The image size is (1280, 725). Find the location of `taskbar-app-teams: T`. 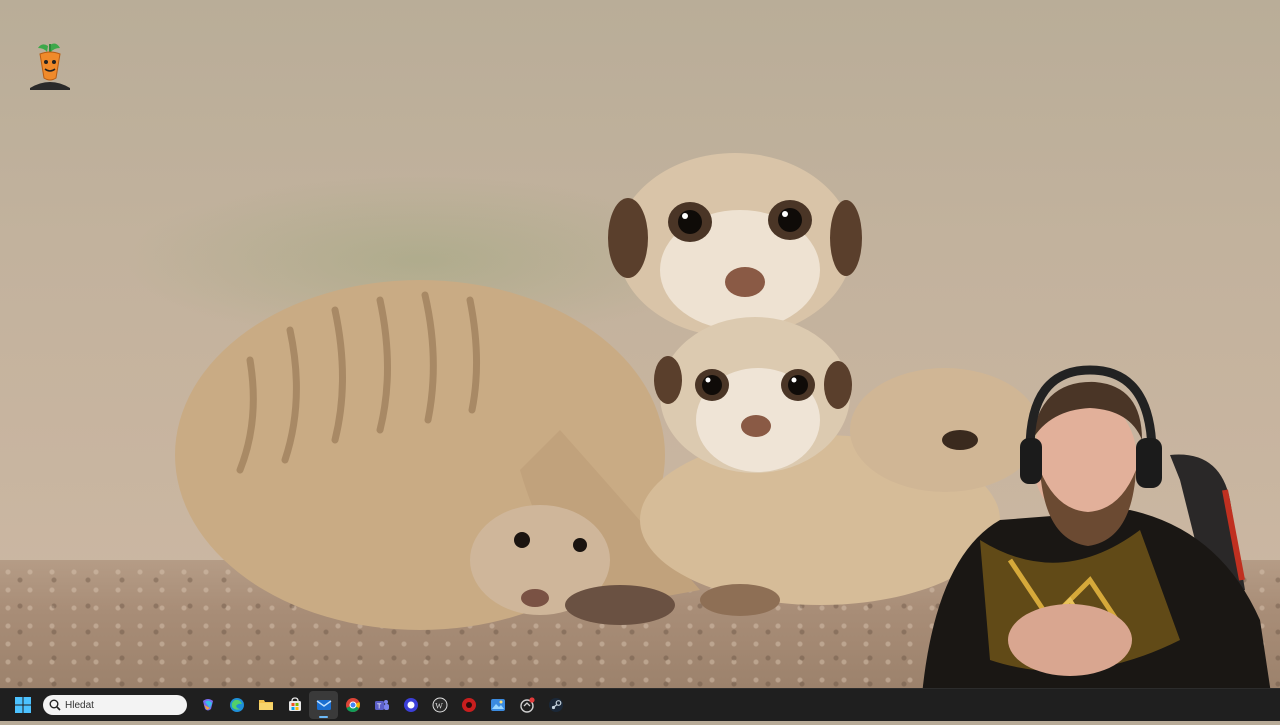

taskbar-app-teams: T is located at coordinates (381, 705).